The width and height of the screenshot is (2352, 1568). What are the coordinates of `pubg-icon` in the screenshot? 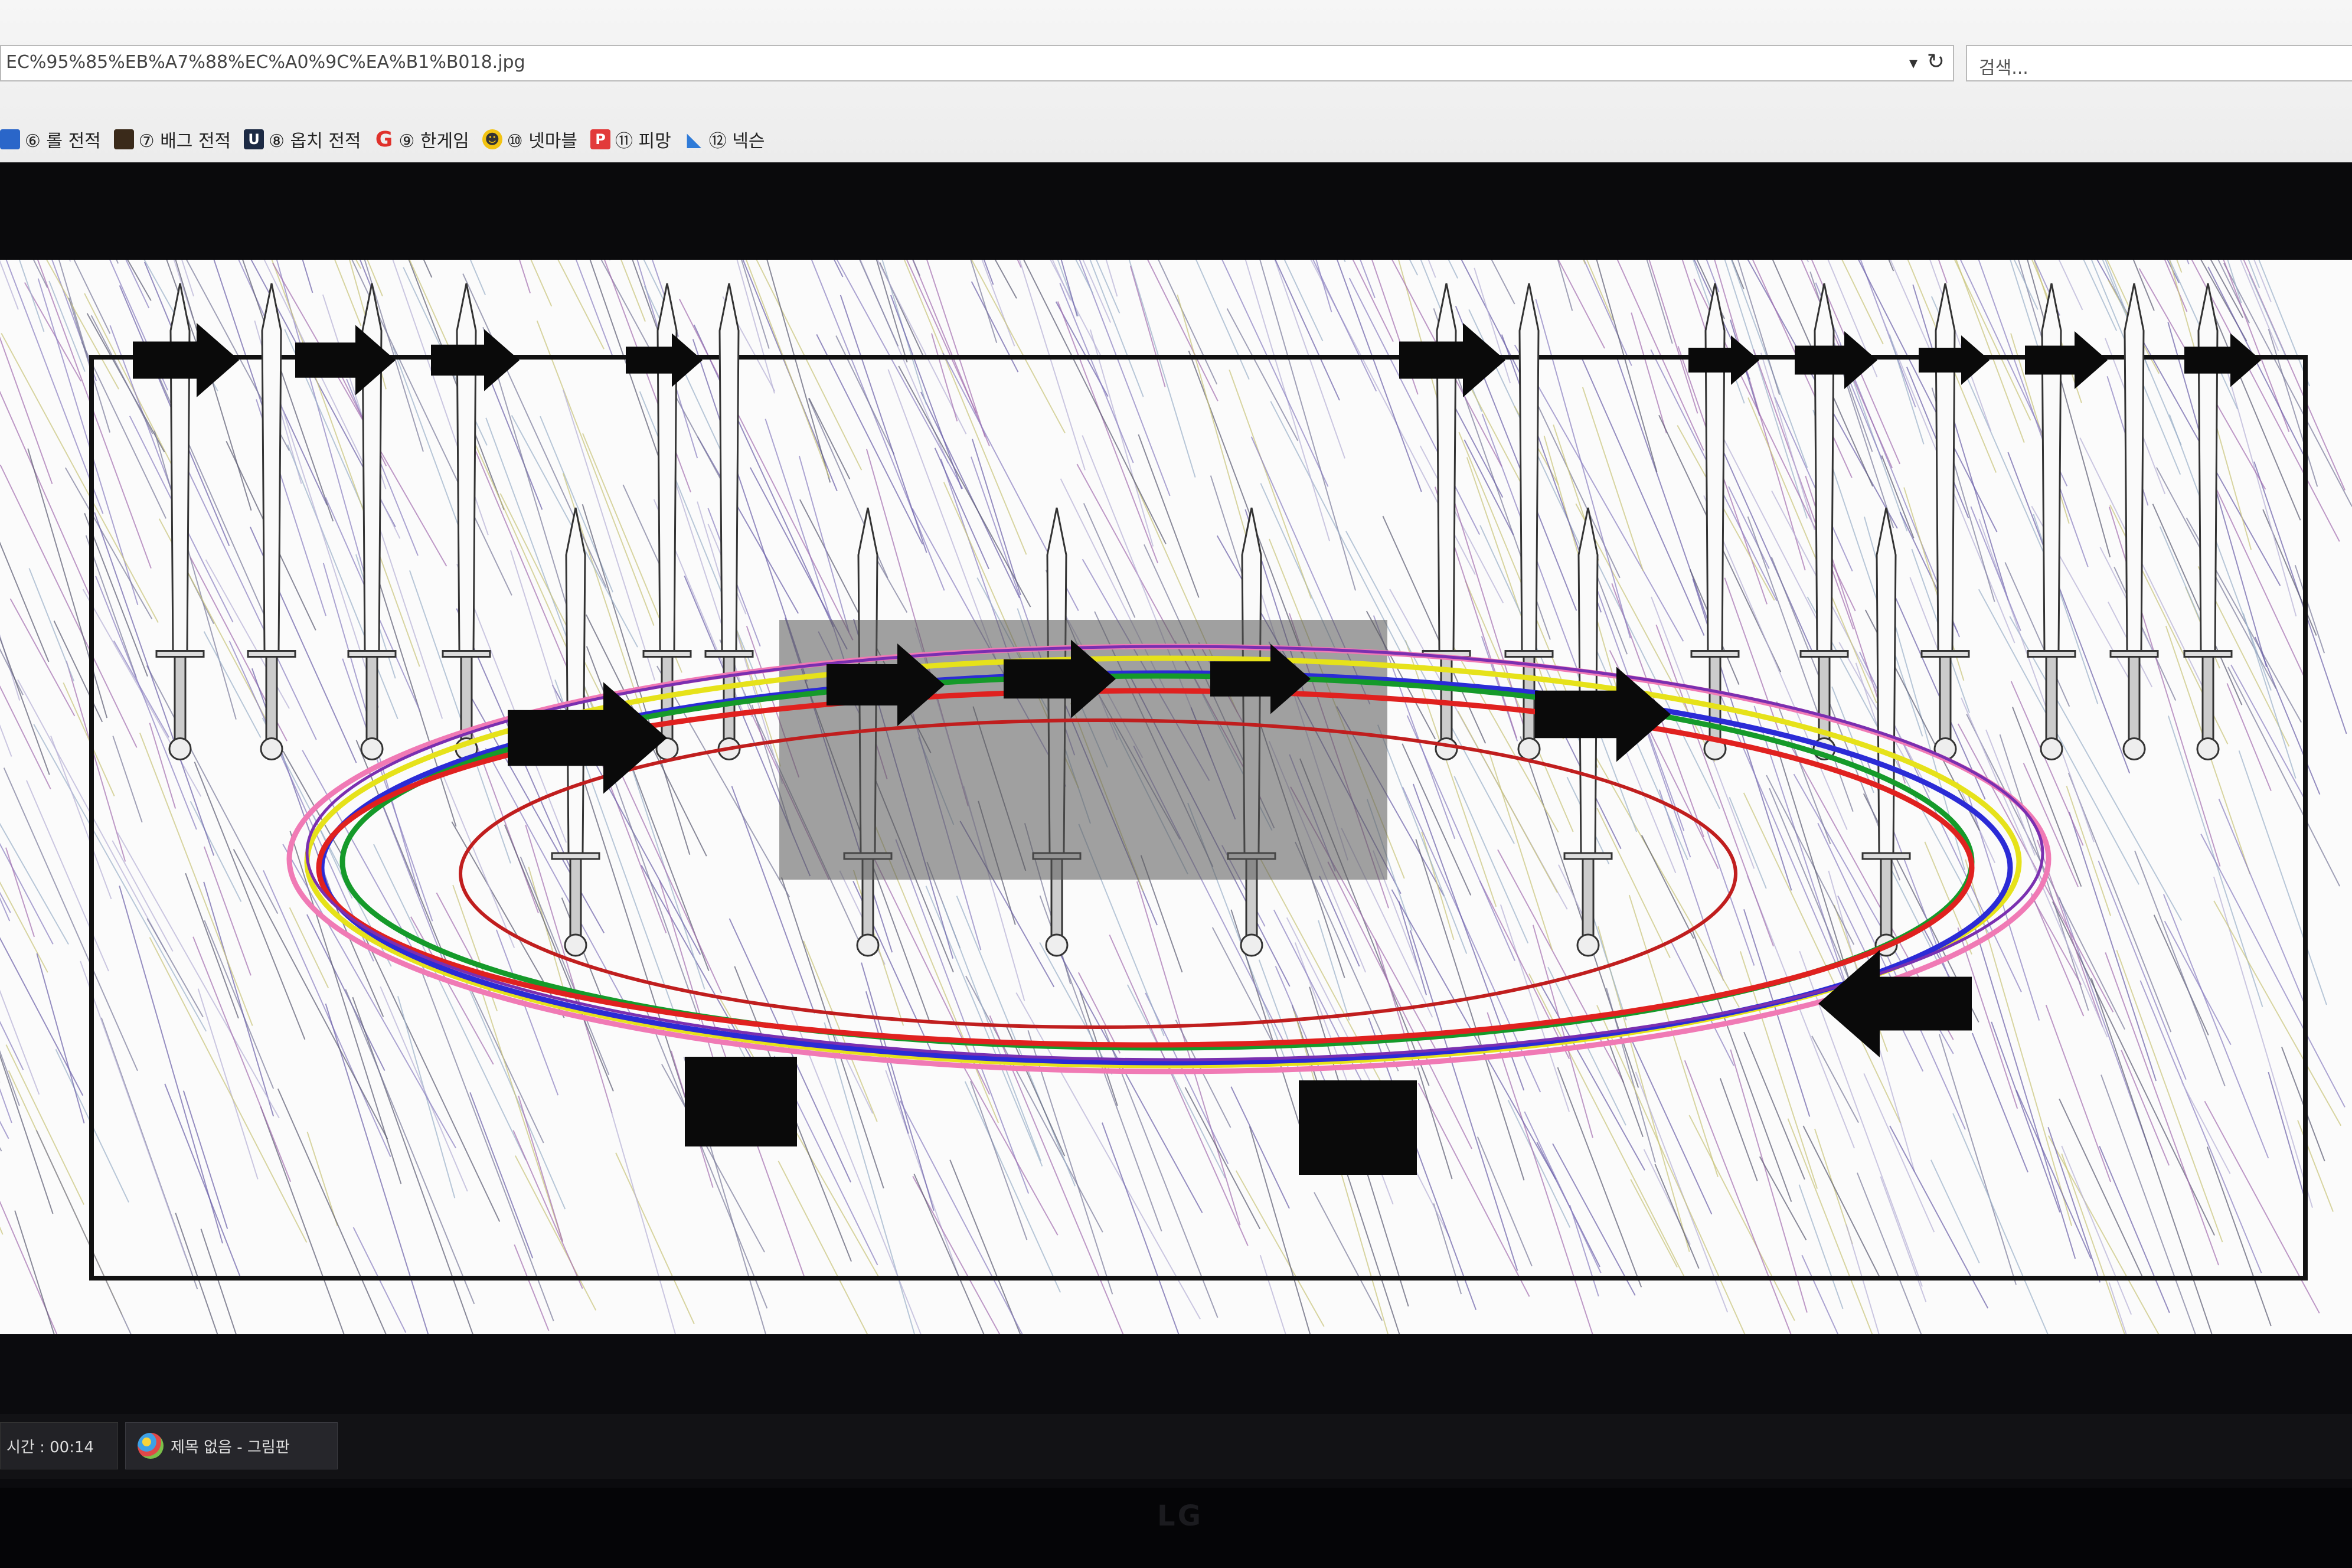 It's located at (124, 139).